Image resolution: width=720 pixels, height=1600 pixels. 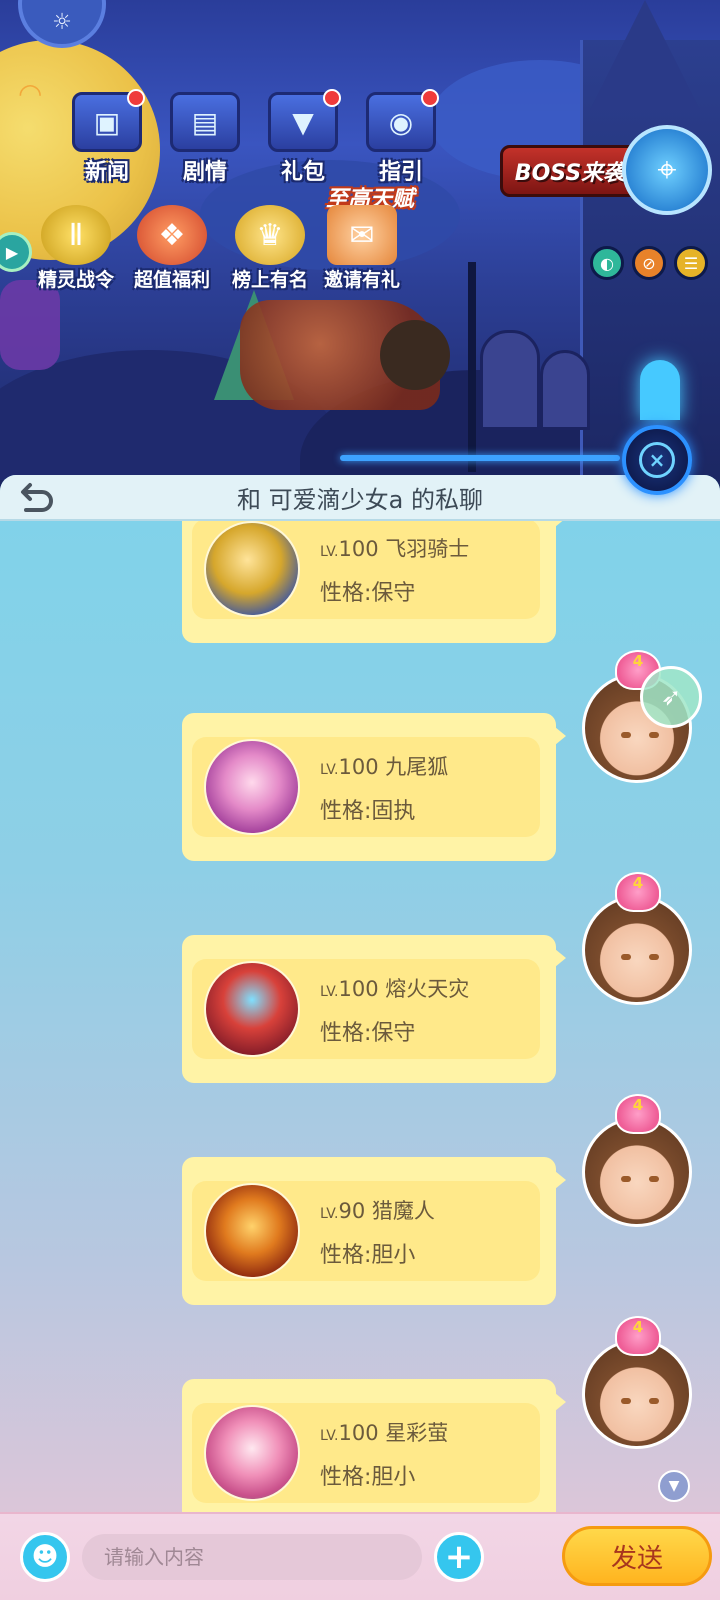 I want to click on close-chat-button: ×, so click(x=657, y=460).